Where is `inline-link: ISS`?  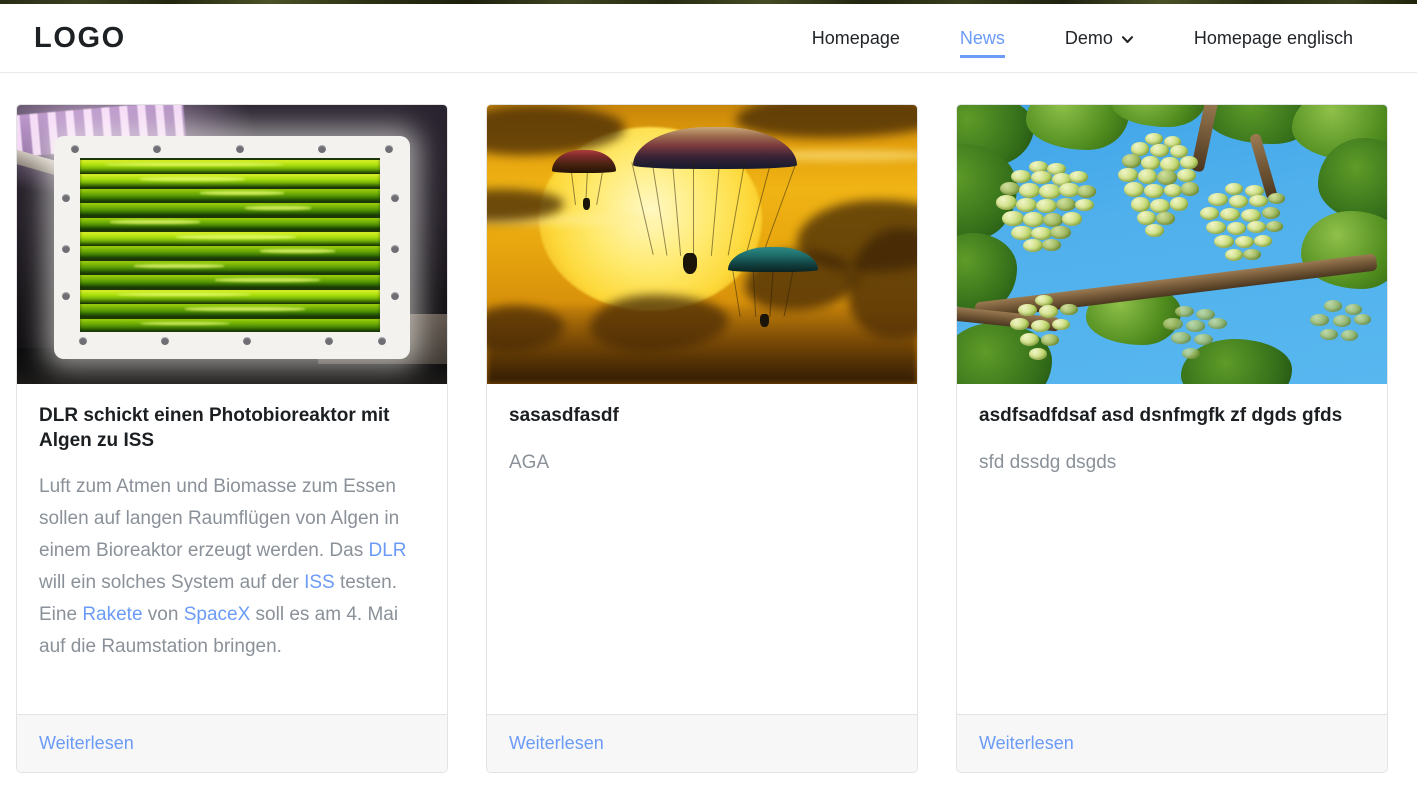
inline-link: ISS is located at coordinates (319, 582).